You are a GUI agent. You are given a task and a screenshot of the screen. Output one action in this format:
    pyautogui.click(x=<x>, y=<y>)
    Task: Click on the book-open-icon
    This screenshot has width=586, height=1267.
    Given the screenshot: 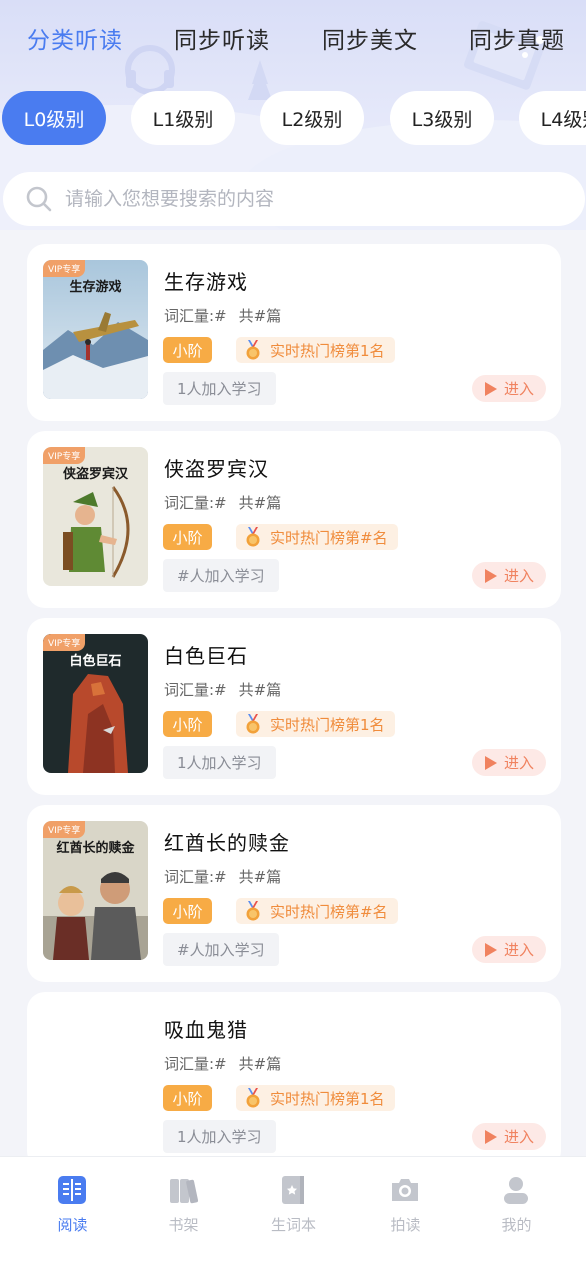 What is the action you would take?
    pyautogui.click(x=72, y=1190)
    